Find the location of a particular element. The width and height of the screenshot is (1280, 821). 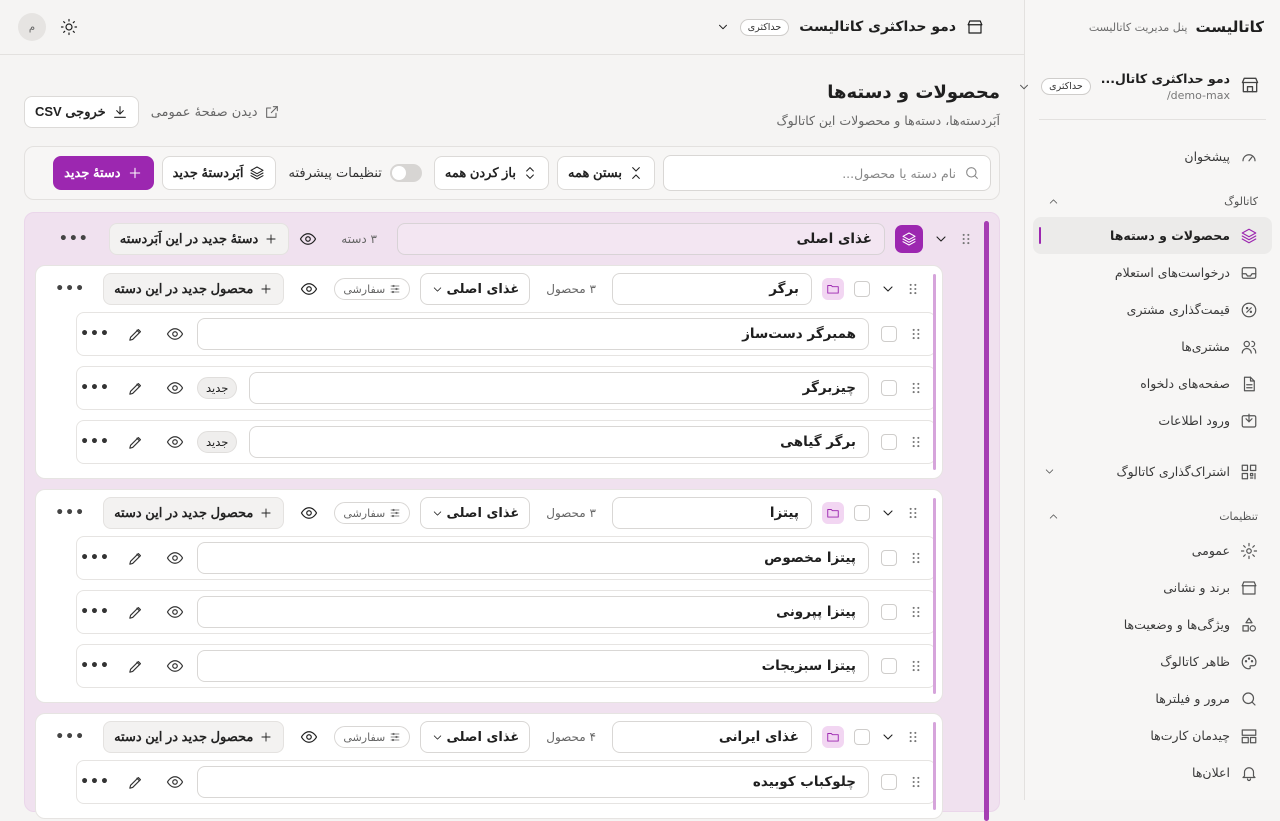

sidebar-item-customers: مشتری‌ها is located at coordinates (1152, 346).